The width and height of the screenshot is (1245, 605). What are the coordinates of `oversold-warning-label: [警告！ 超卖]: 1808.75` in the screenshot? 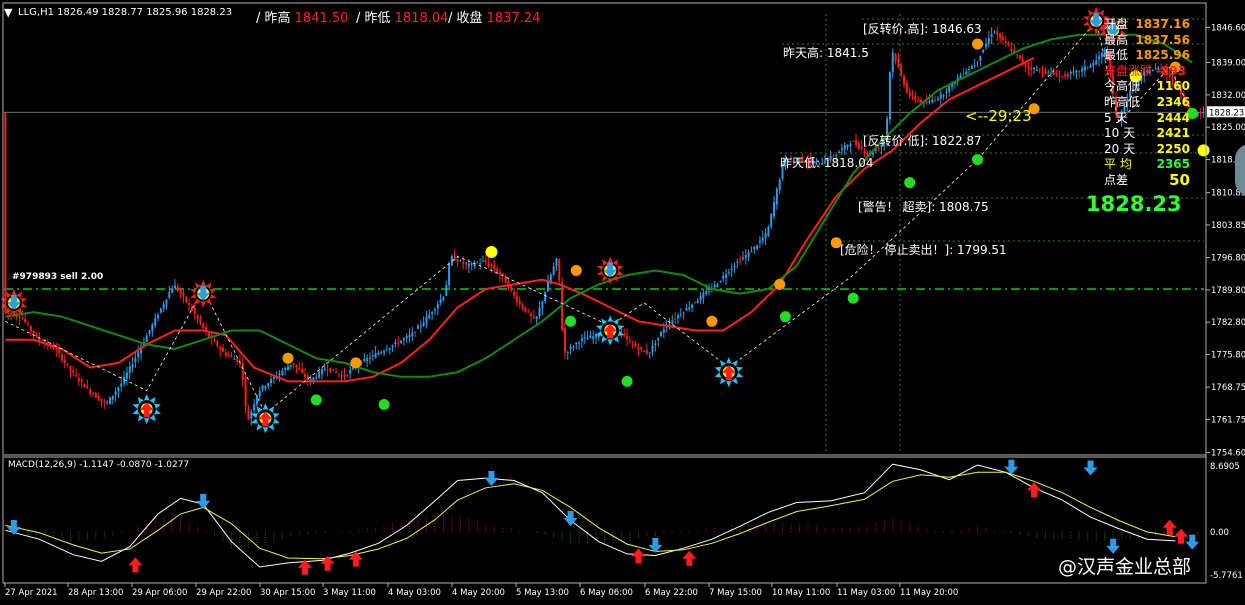 It's located at (923, 207).